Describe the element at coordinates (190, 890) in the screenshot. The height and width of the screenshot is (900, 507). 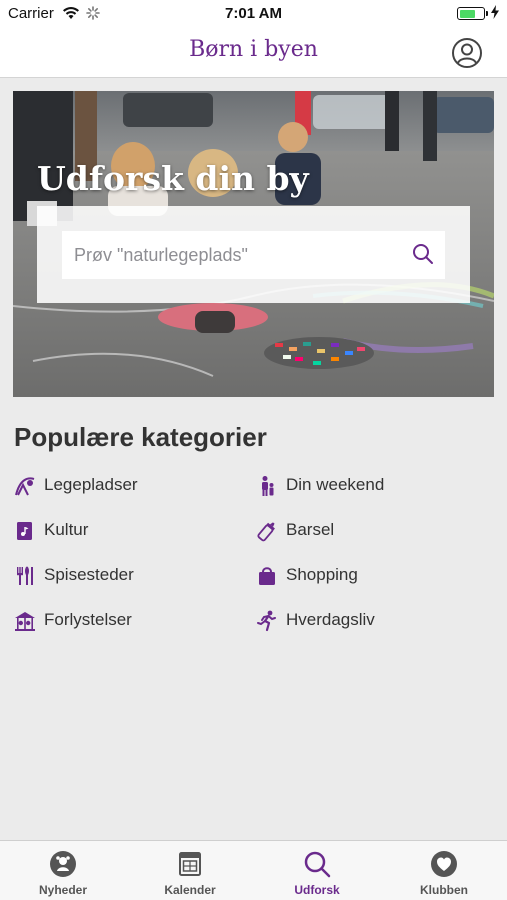
I see `tab-label: Kalender` at that location.